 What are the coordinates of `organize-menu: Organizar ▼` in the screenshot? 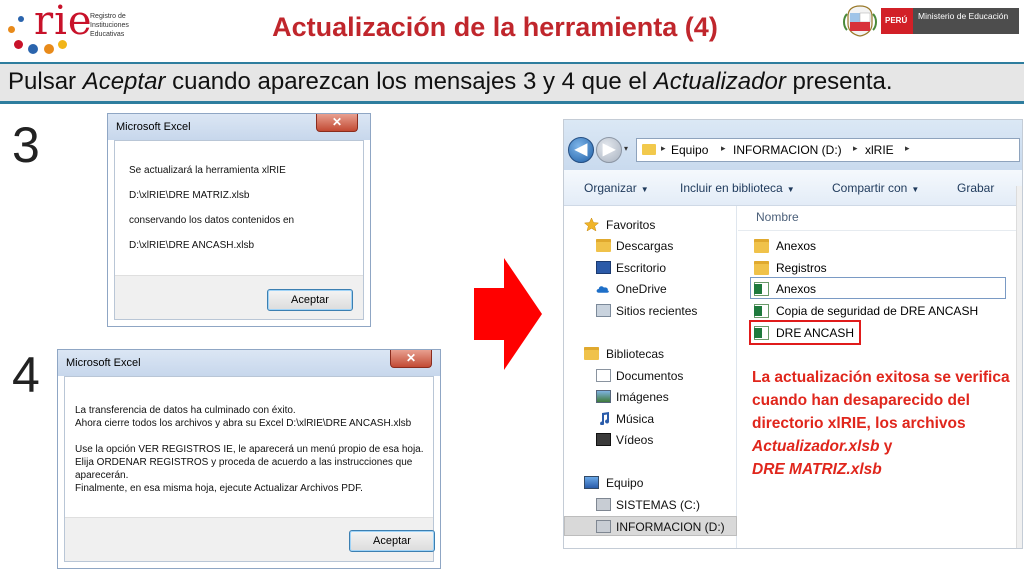 It's located at (616, 188).